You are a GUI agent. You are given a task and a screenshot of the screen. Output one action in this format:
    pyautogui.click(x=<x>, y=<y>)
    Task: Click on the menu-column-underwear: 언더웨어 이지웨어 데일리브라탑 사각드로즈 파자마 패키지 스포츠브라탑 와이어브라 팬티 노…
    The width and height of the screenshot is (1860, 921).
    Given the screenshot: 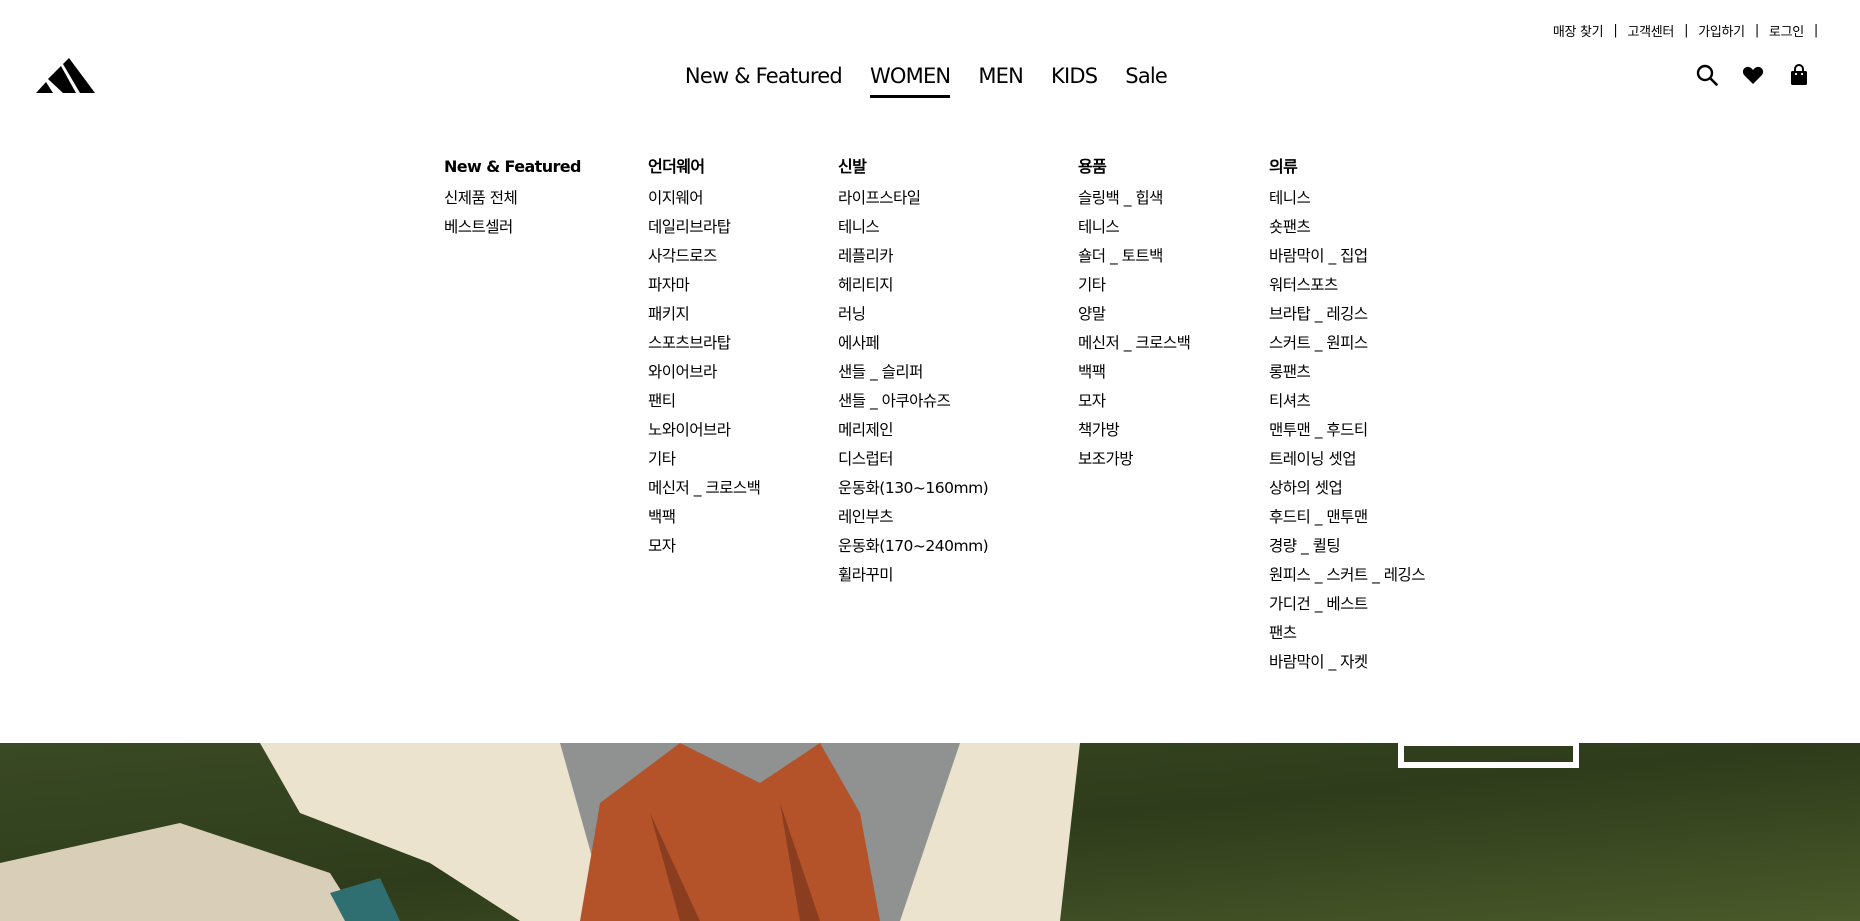 What is the action you would take?
    pyautogui.click(x=704, y=358)
    